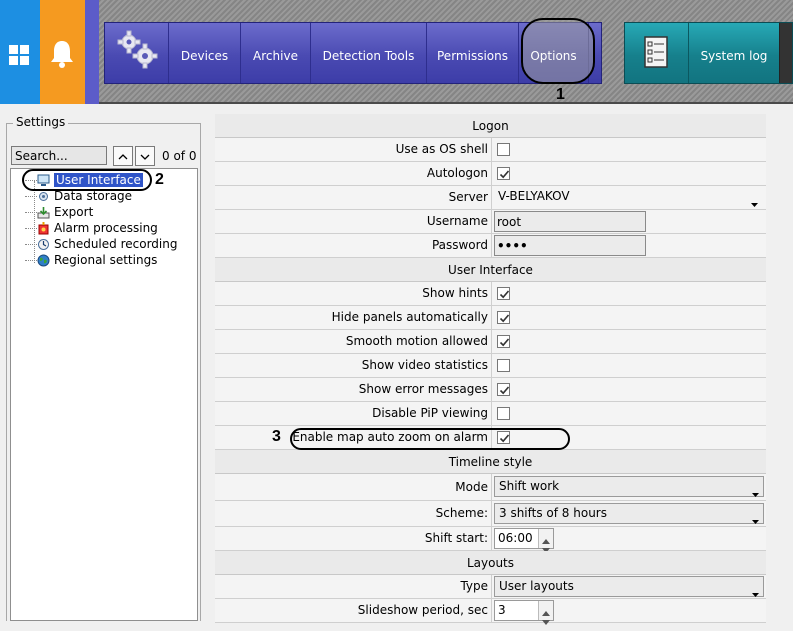 Image resolution: width=793 pixels, height=631 pixels. What do you see at coordinates (116, 244) in the screenshot?
I see `tree-item-label: Scheduled recording` at bounding box center [116, 244].